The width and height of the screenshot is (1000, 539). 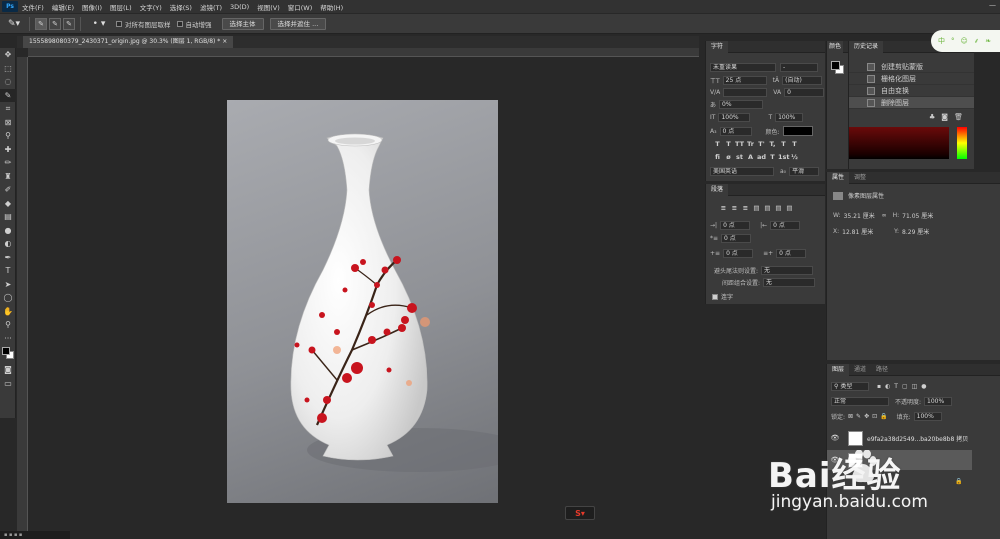 What do you see at coordinates (884, 215) in the screenshot?
I see `link-icon: ∞` at bounding box center [884, 215].